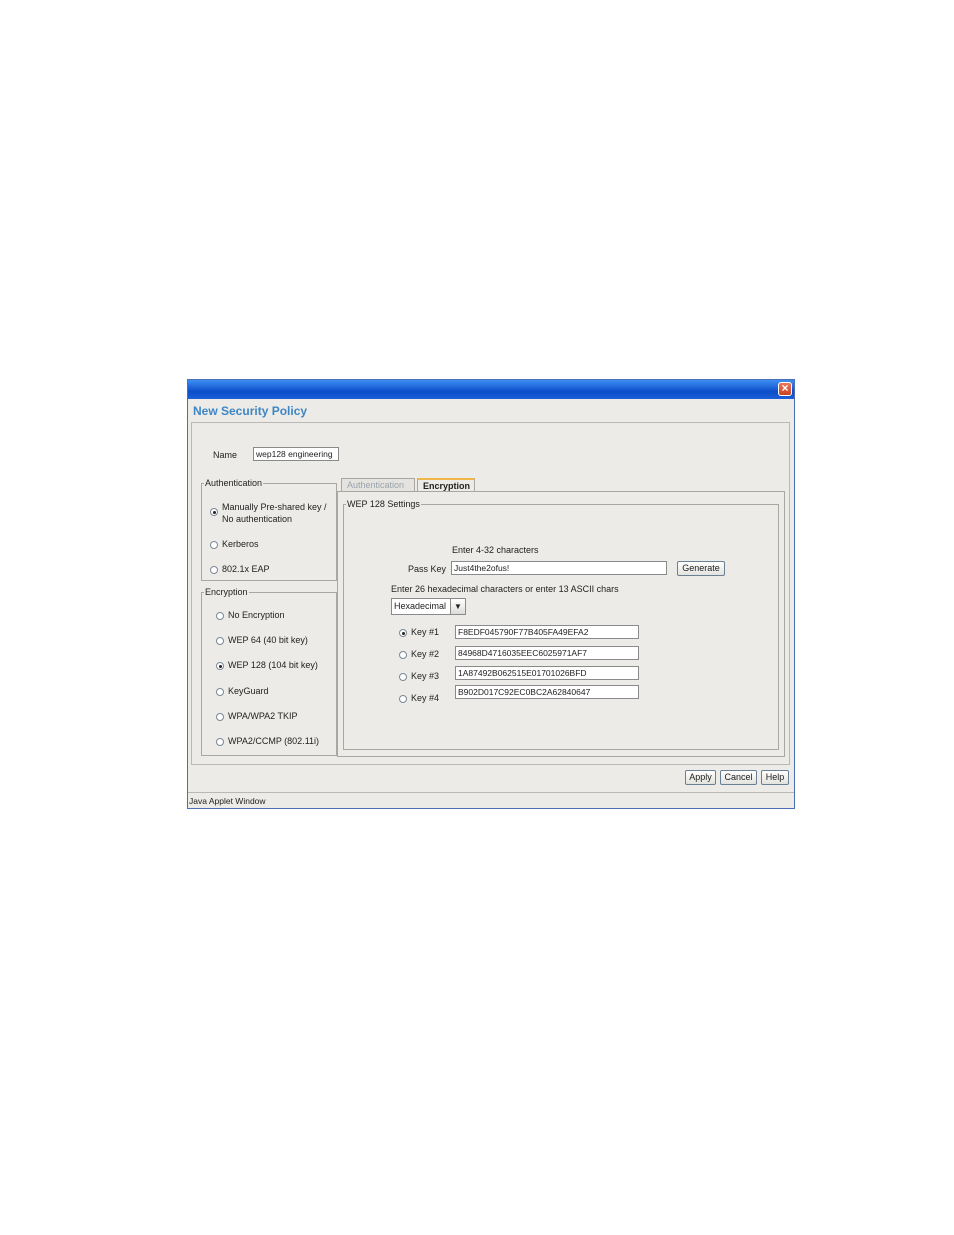  What do you see at coordinates (383, 504) in the screenshot?
I see `wep-settings-title: WEP 128 Settings` at bounding box center [383, 504].